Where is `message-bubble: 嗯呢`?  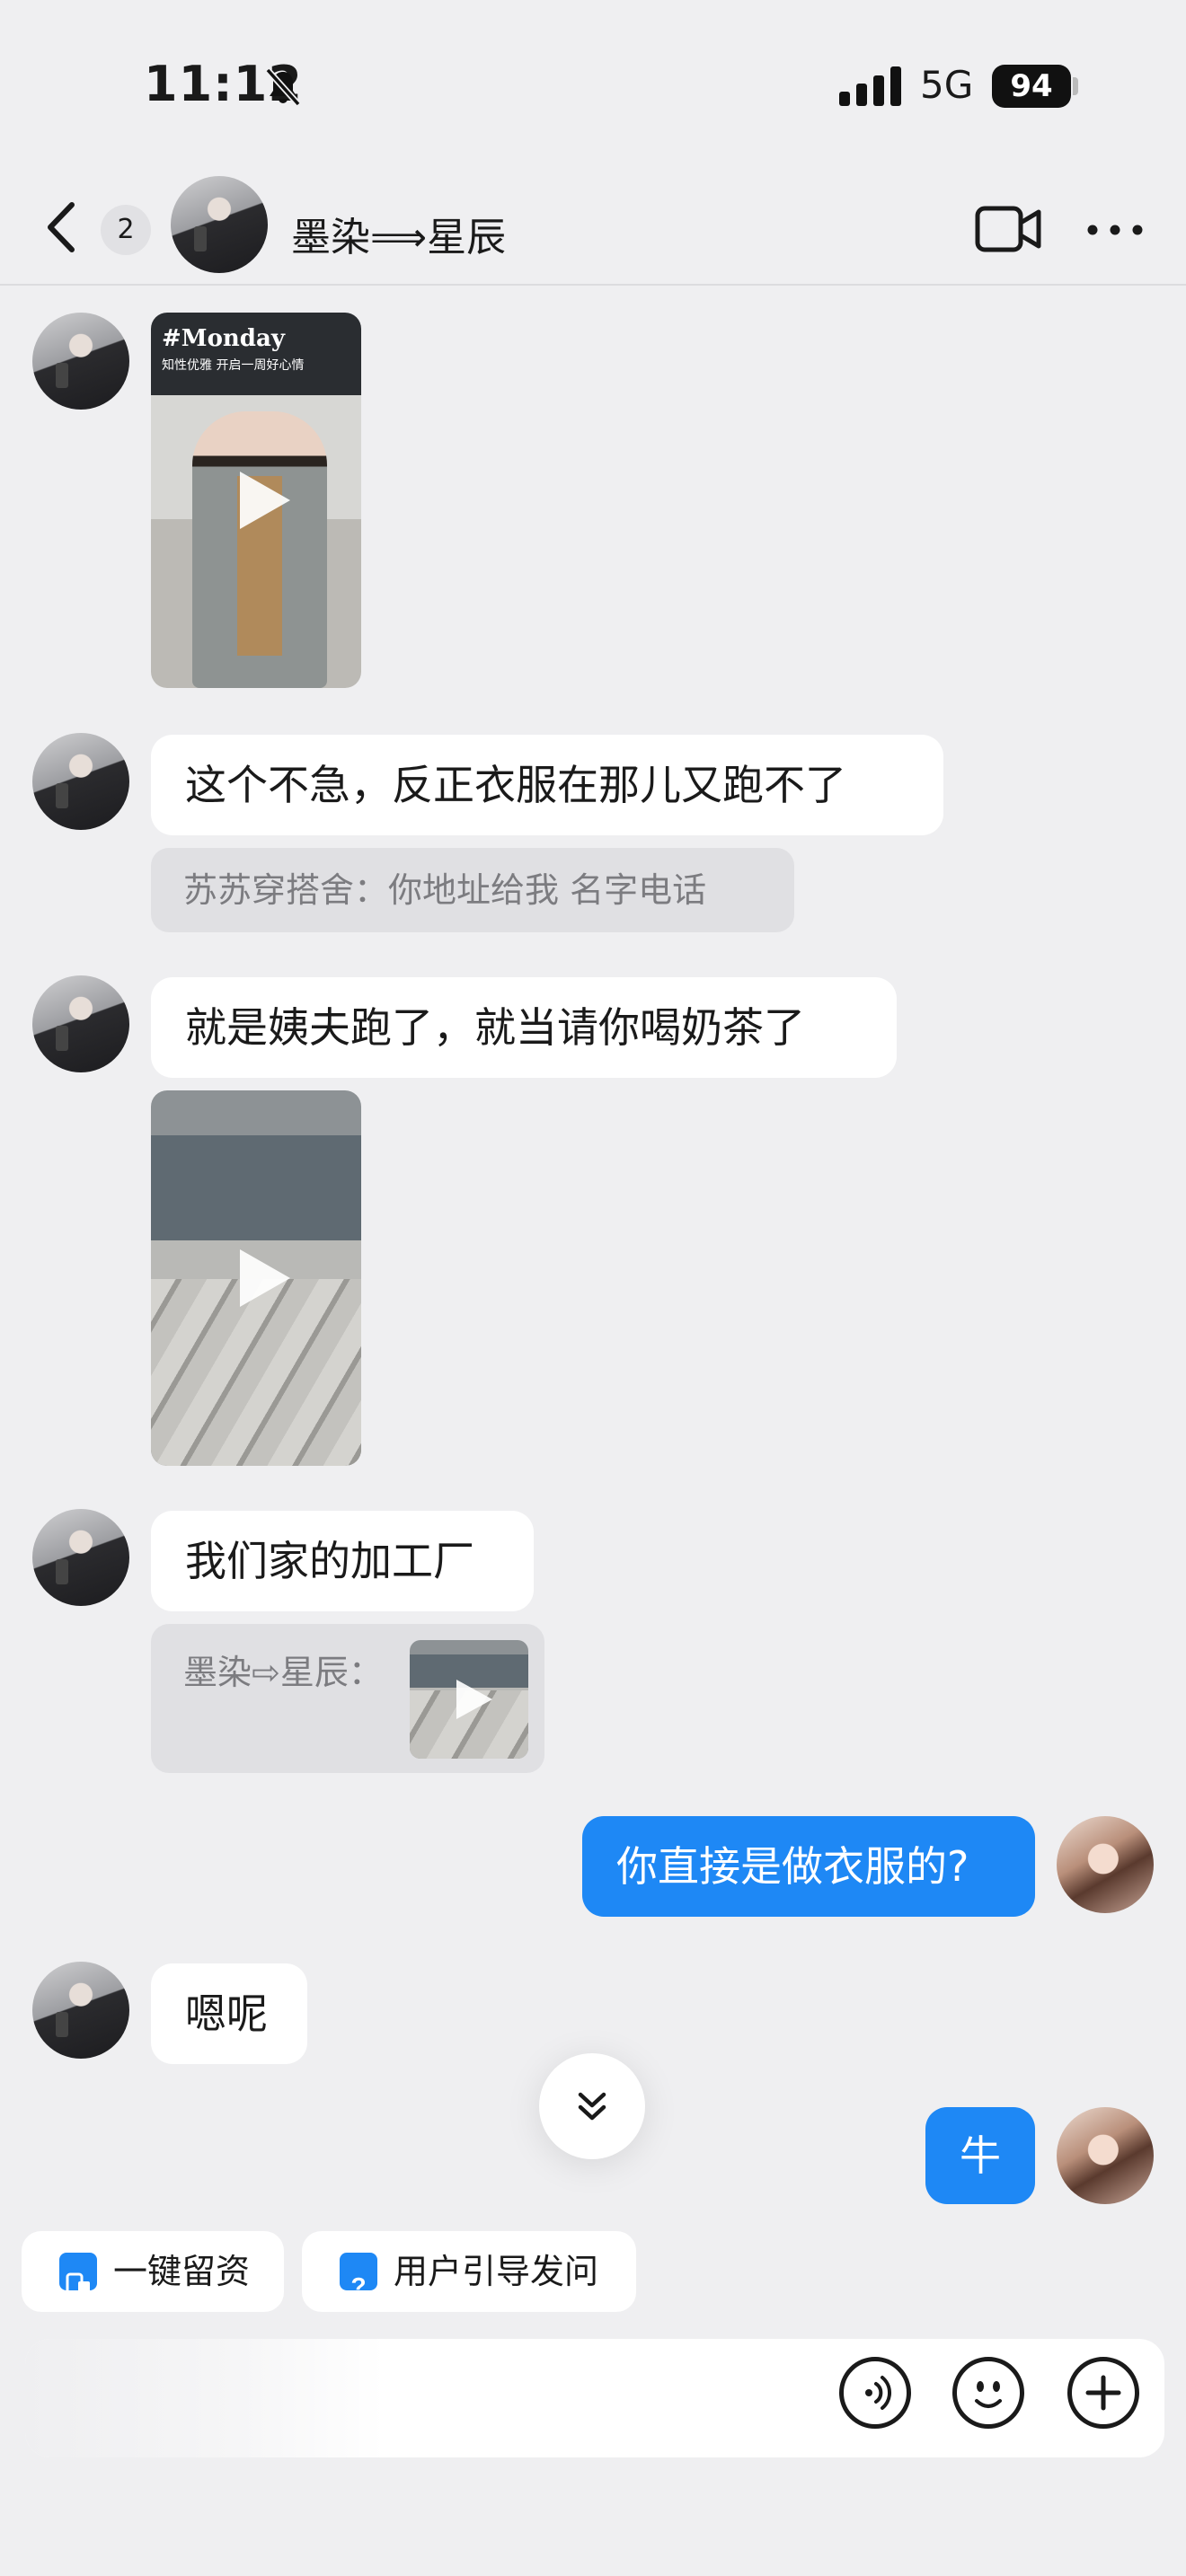 message-bubble: 嗯呢 is located at coordinates (229, 2013).